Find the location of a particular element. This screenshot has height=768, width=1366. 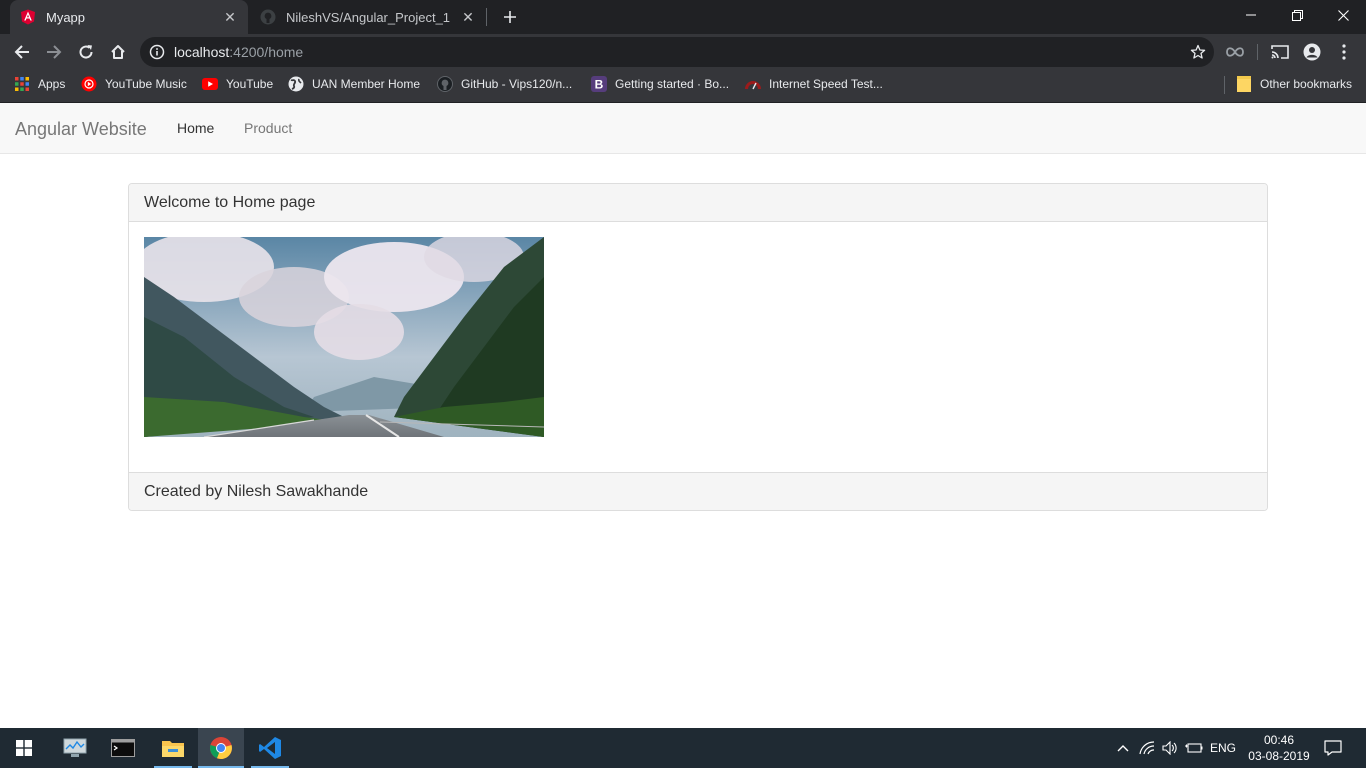

network-button is located at coordinates (1147, 748).